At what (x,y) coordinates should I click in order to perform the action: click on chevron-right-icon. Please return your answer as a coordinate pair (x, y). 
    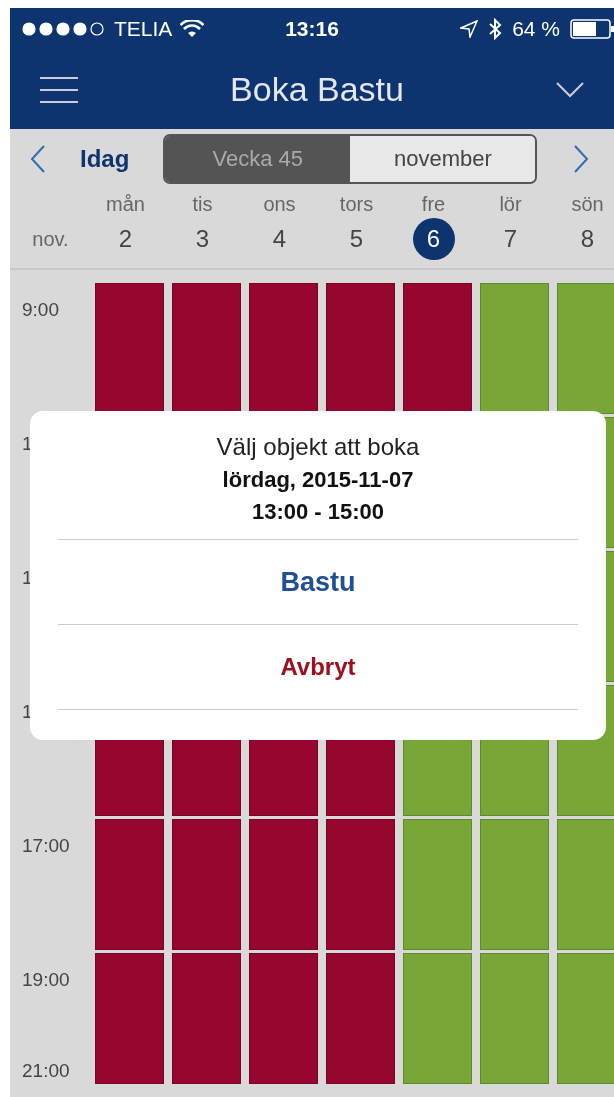
    Looking at the image, I should click on (581, 159).